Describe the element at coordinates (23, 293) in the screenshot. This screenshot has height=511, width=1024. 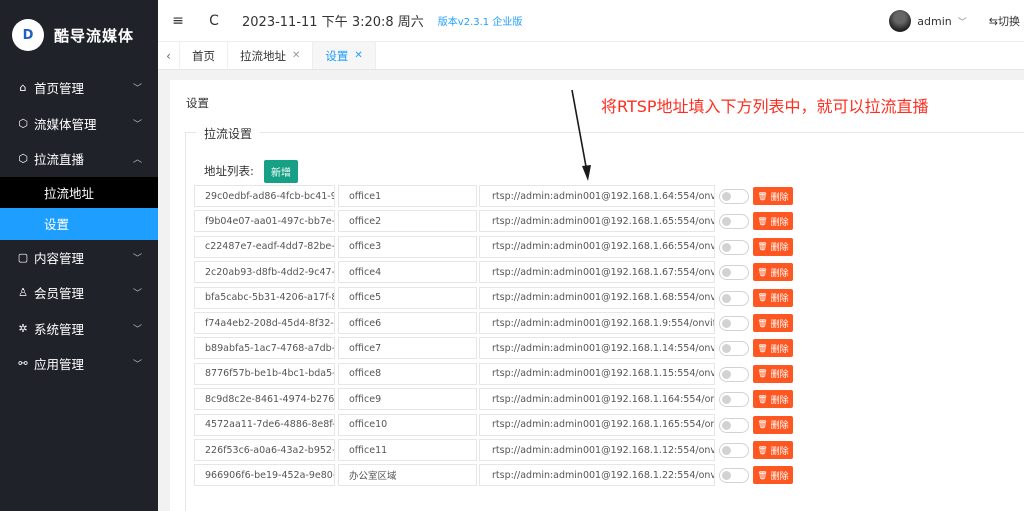
I see `user-icon: ♙` at that location.